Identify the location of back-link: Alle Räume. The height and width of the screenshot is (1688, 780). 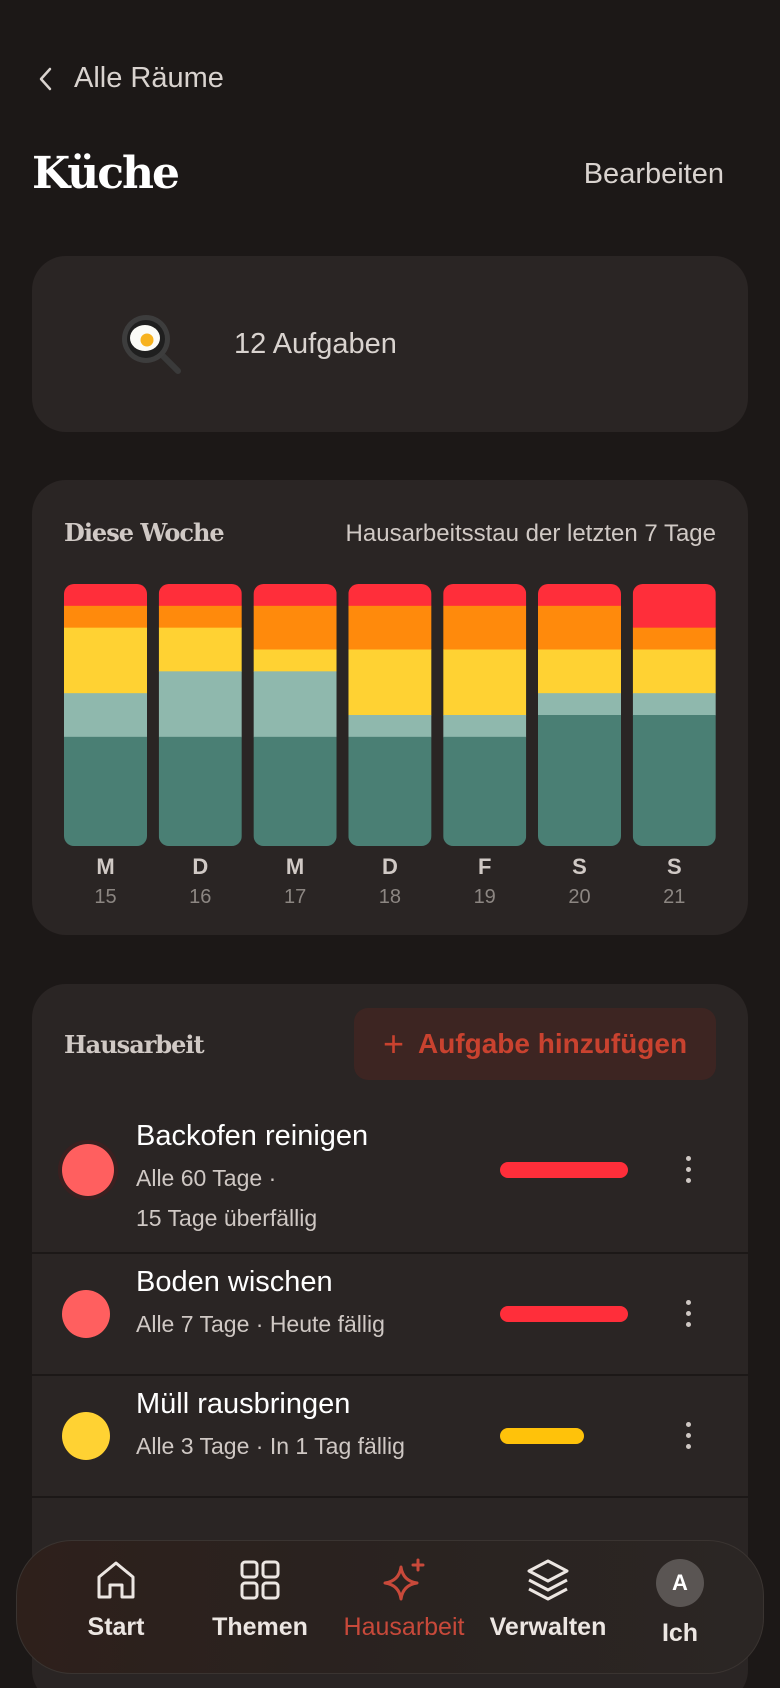
(130, 78).